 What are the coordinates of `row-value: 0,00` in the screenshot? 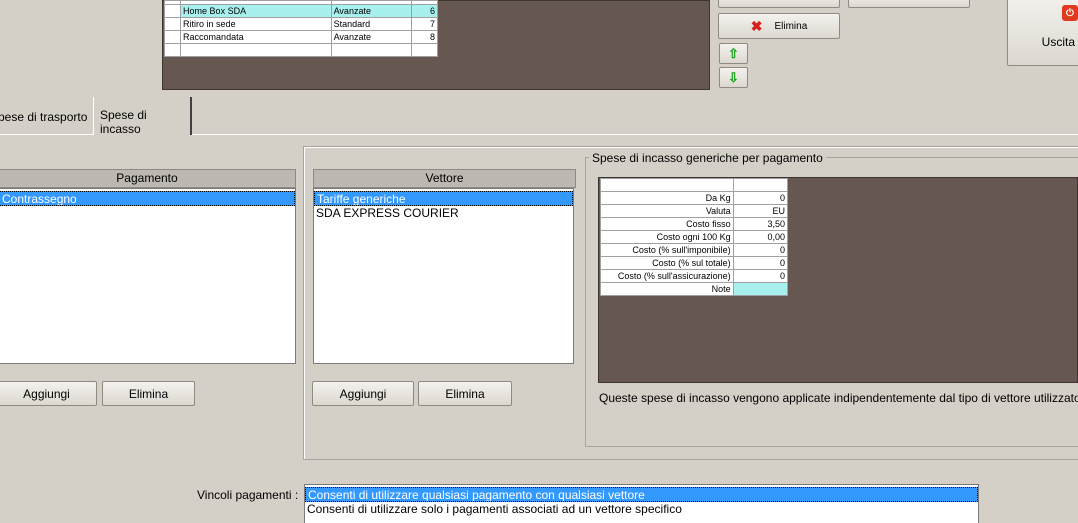 It's located at (760, 236).